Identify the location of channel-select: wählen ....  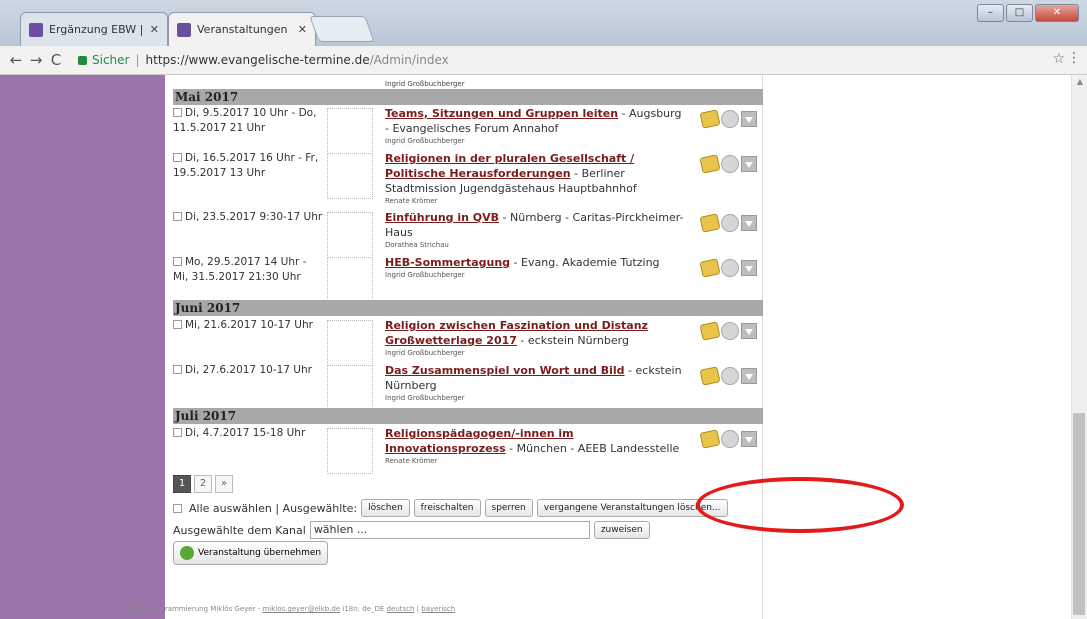
(449, 530).